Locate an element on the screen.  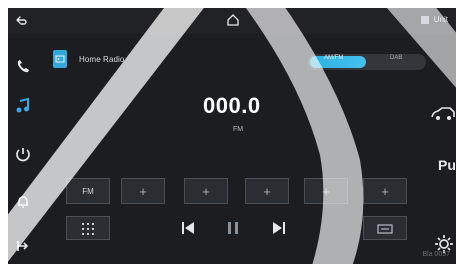
preset-3: + is located at coordinates (206, 191).